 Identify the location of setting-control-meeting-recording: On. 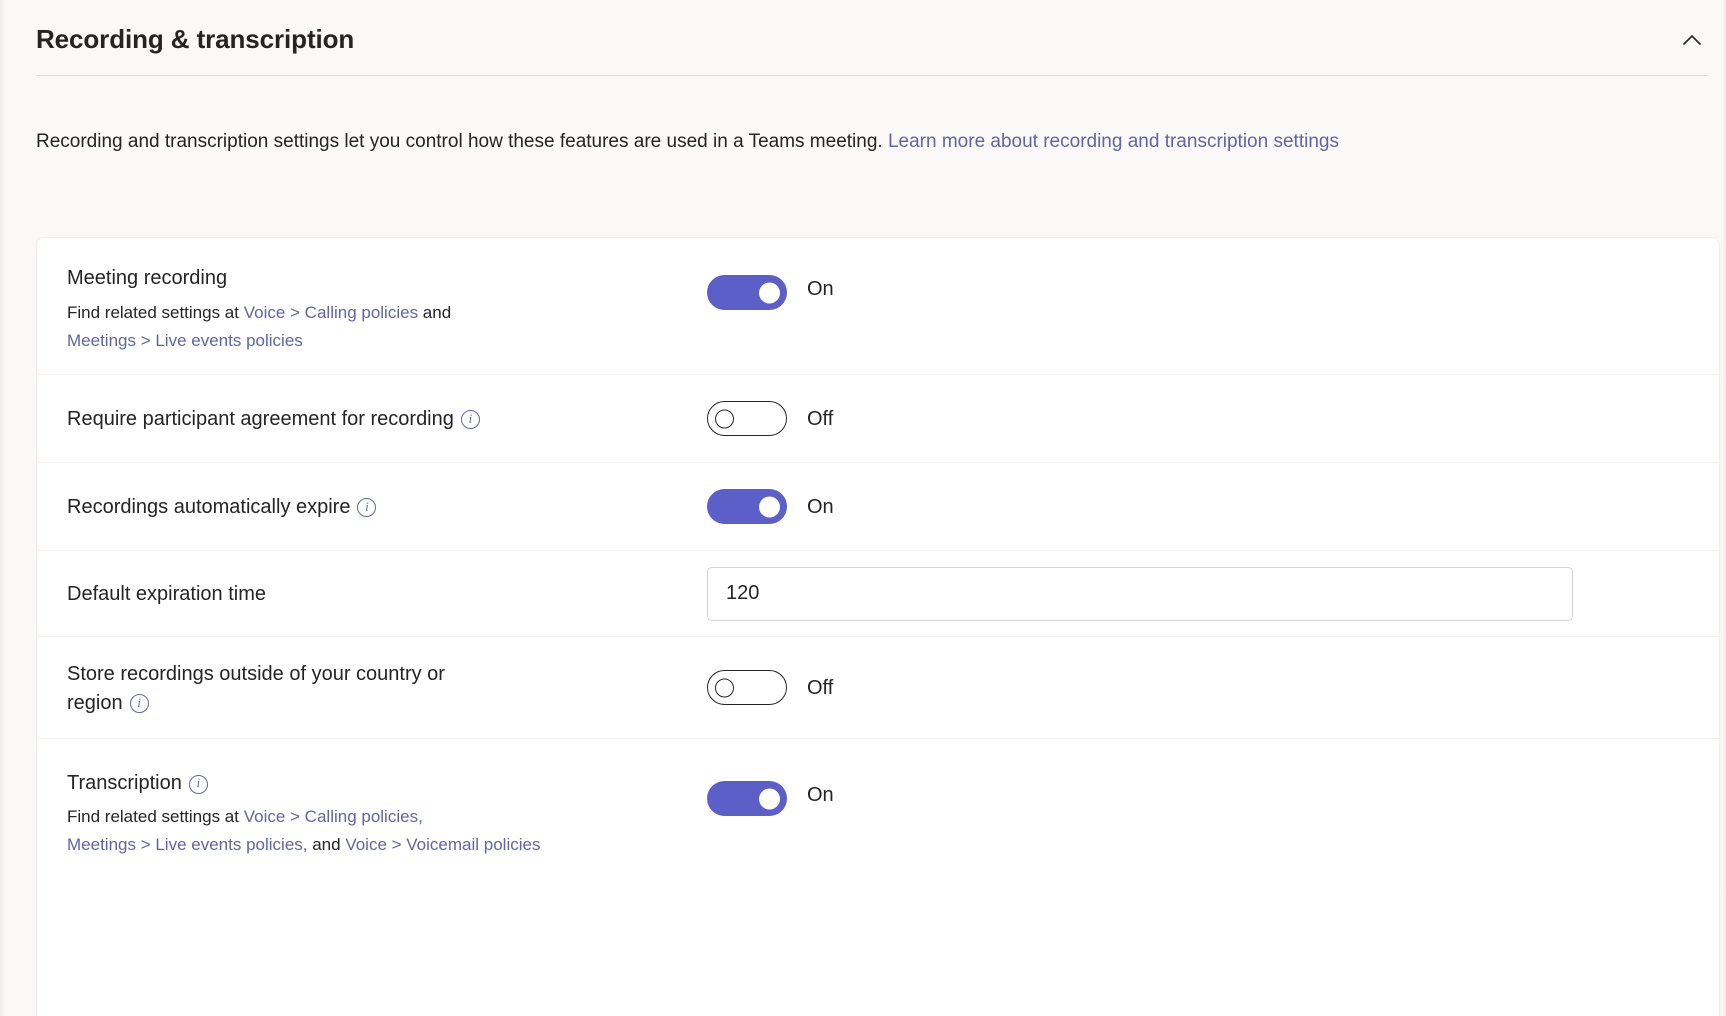
(1198, 286).